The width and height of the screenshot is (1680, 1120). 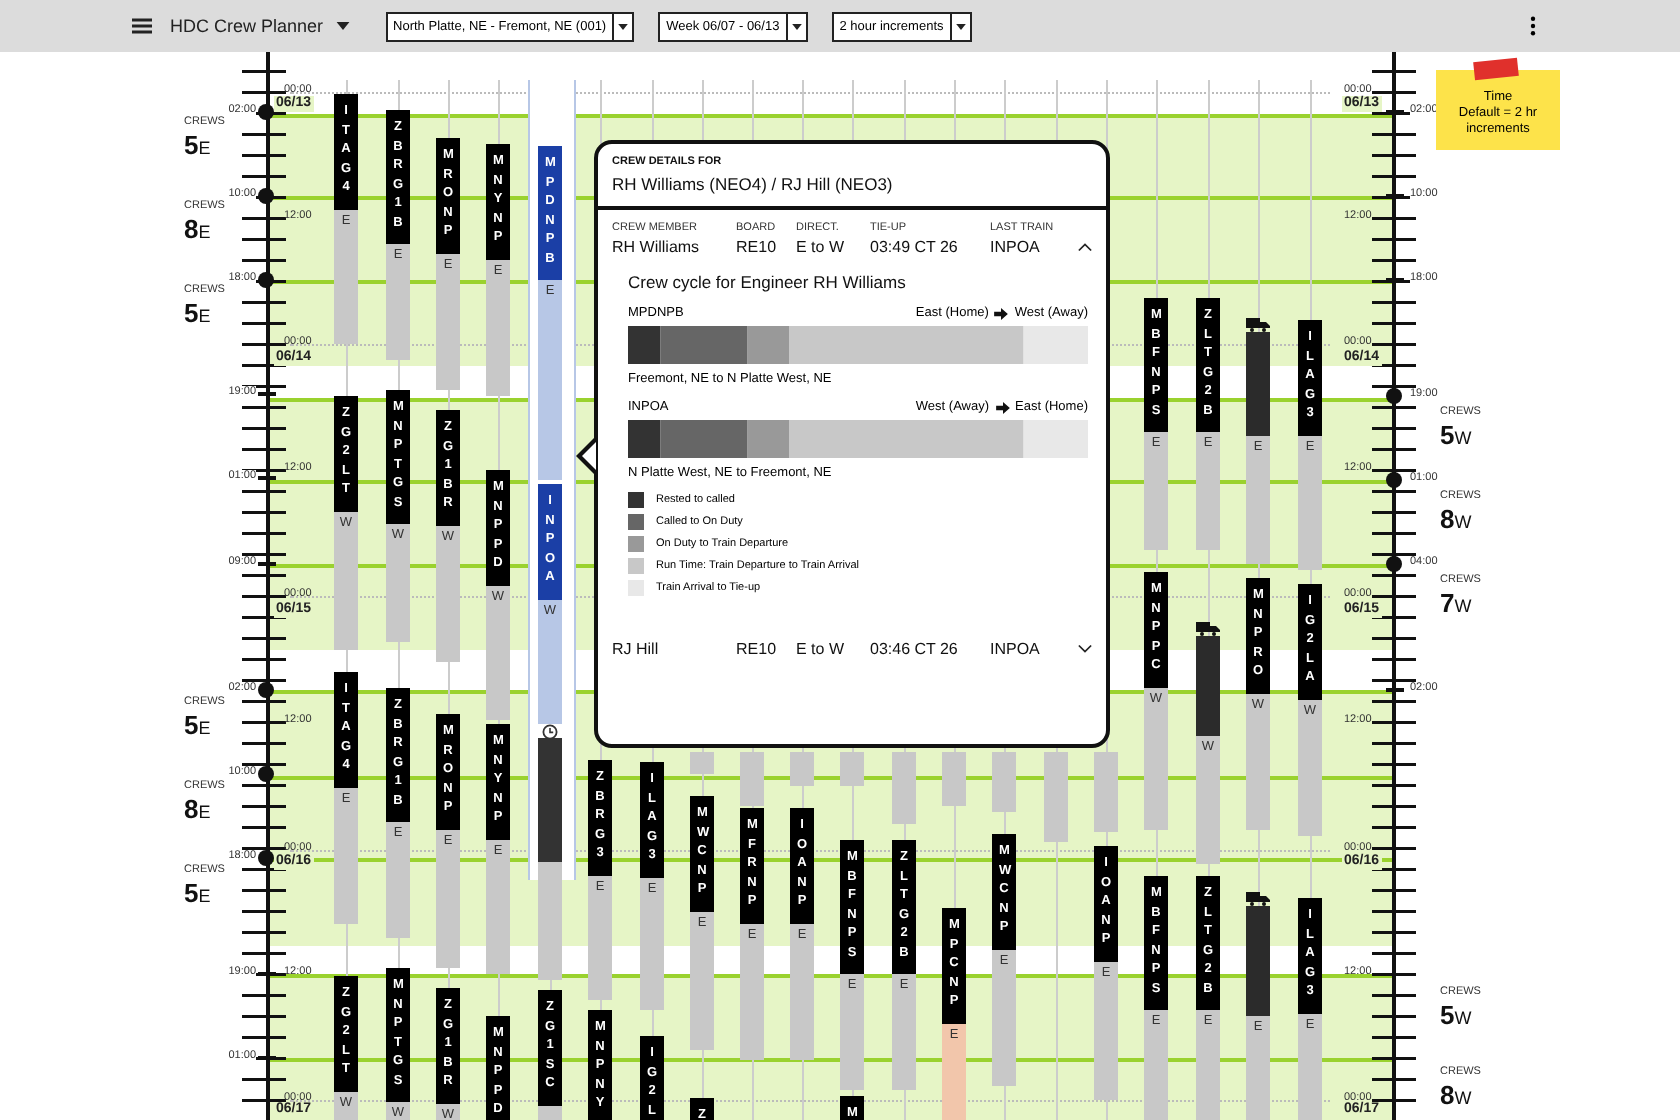 What do you see at coordinates (852, 247) in the screenshot?
I see `crew-member-row: RH Williams RE10 E to W 03:49 CT 26 INPOA` at bounding box center [852, 247].